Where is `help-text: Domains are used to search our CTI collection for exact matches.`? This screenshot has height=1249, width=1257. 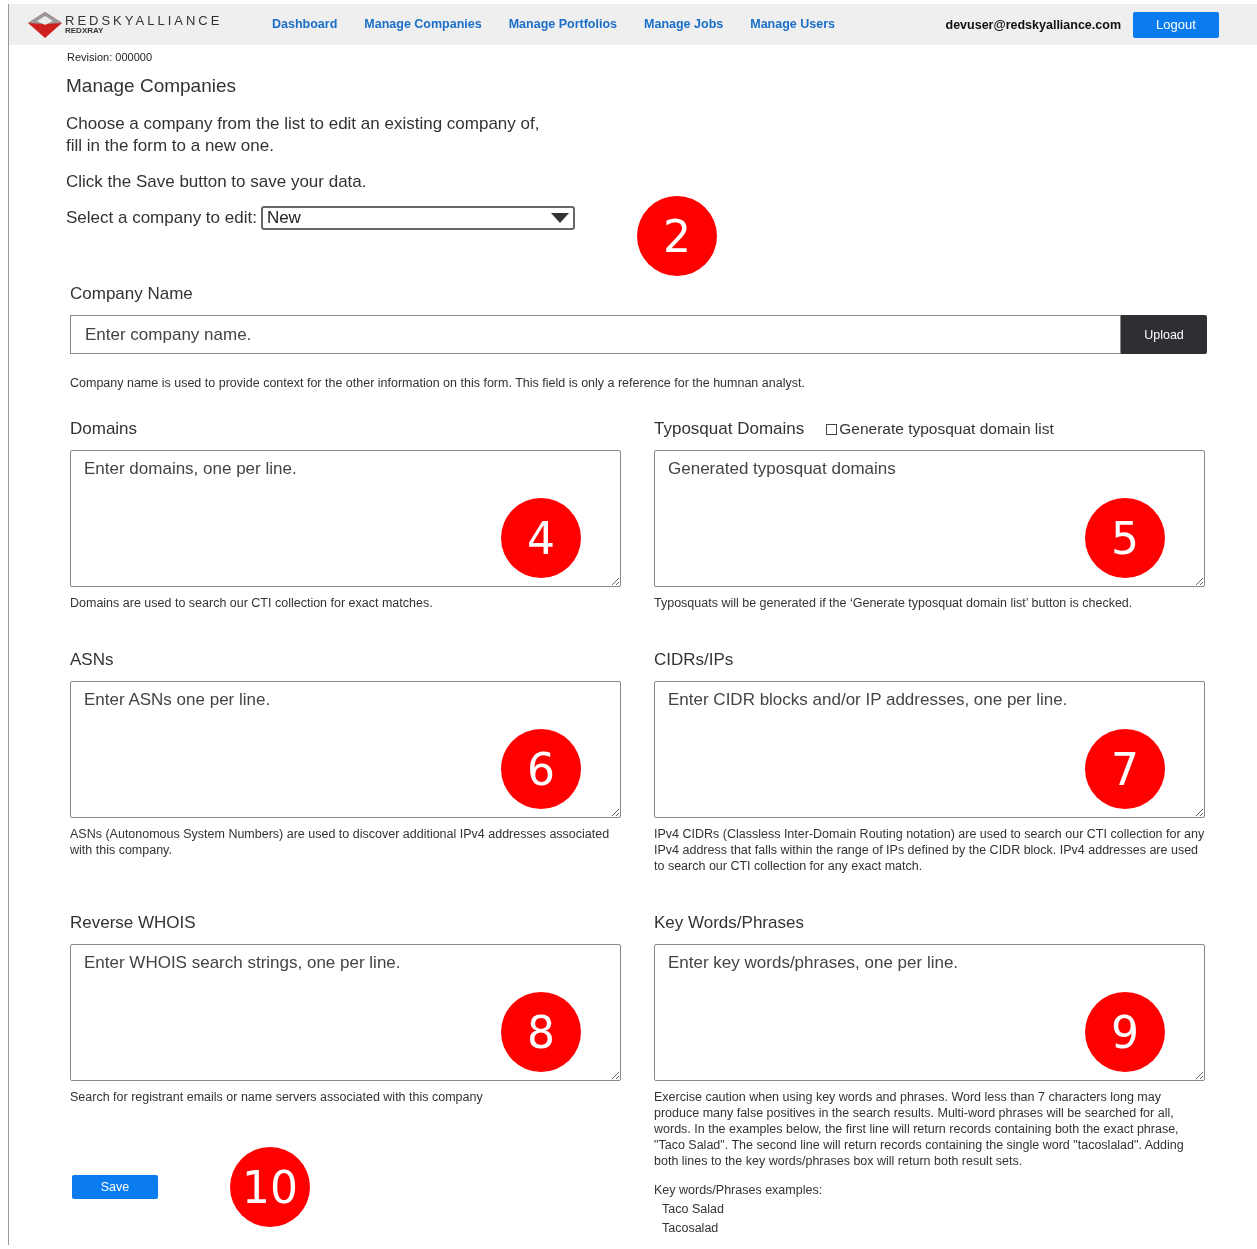
help-text: Domains are used to search our CTI collection for exact matches. is located at coordinates (252, 603).